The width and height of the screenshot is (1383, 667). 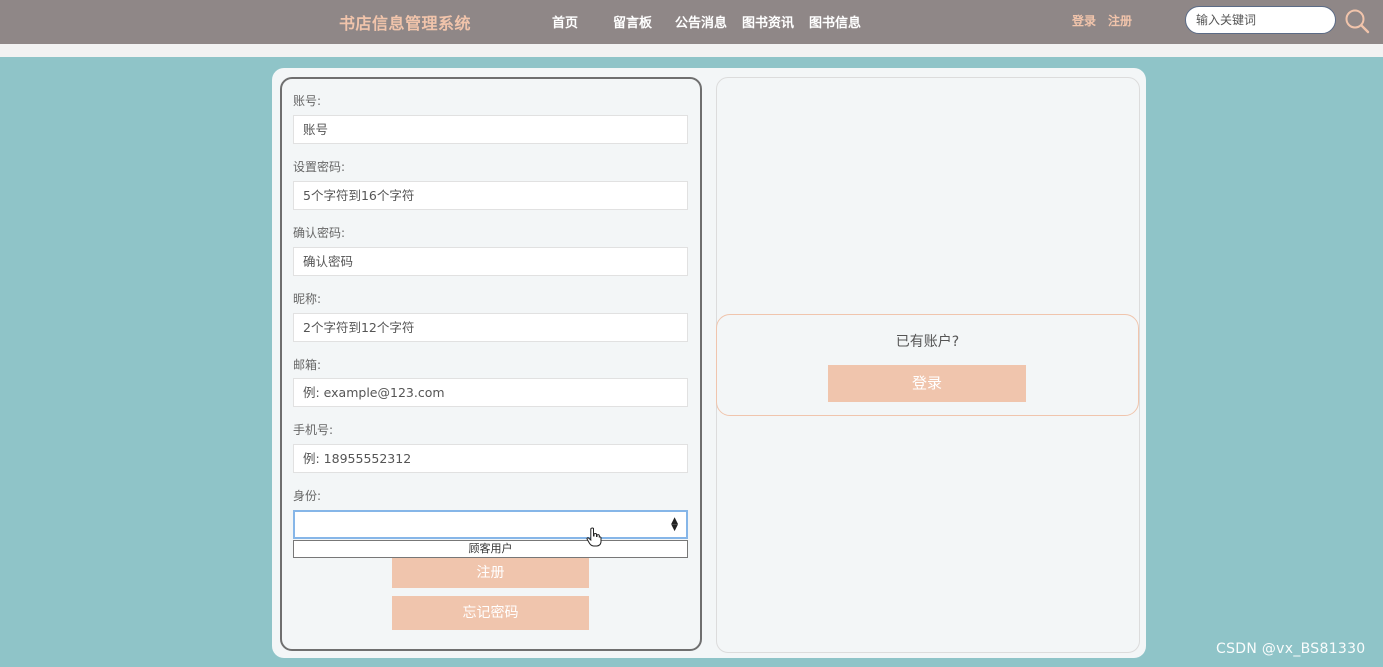 What do you see at coordinates (927, 342) in the screenshot?
I see `existing-account-question: 已有账户?` at bounding box center [927, 342].